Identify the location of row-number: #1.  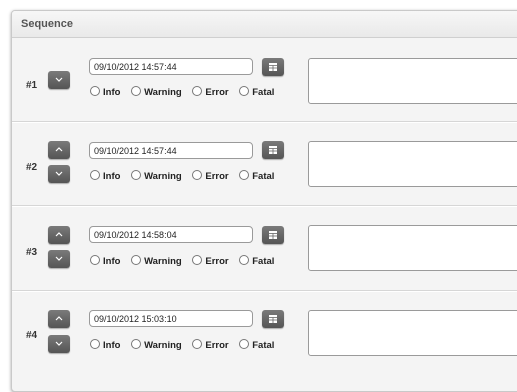
(32, 85).